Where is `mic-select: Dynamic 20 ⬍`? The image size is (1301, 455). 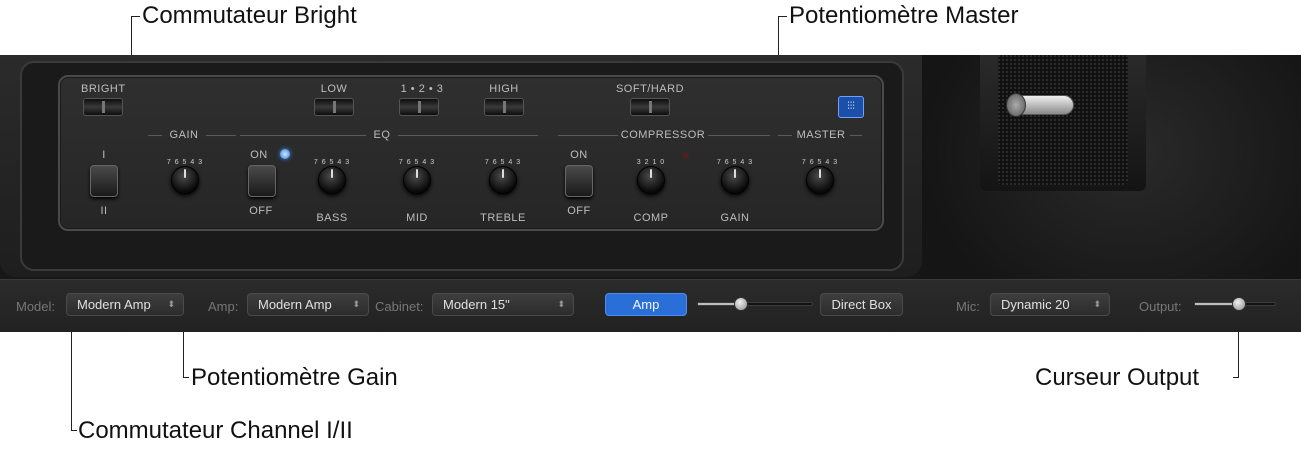 mic-select: Dynamic 20 ⬍ is located at coordinates (1050, 304).